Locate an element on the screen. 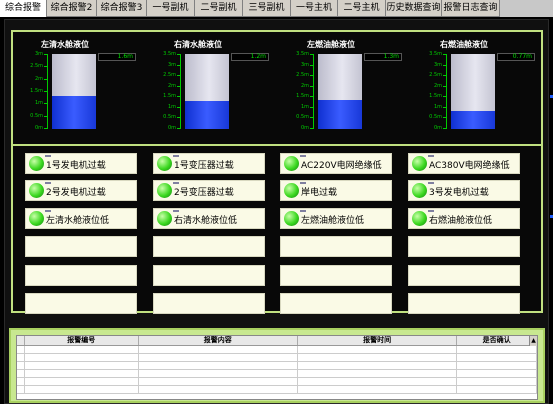  alarm-label: 1号发电机过载 is located at coordinates (76, 166).